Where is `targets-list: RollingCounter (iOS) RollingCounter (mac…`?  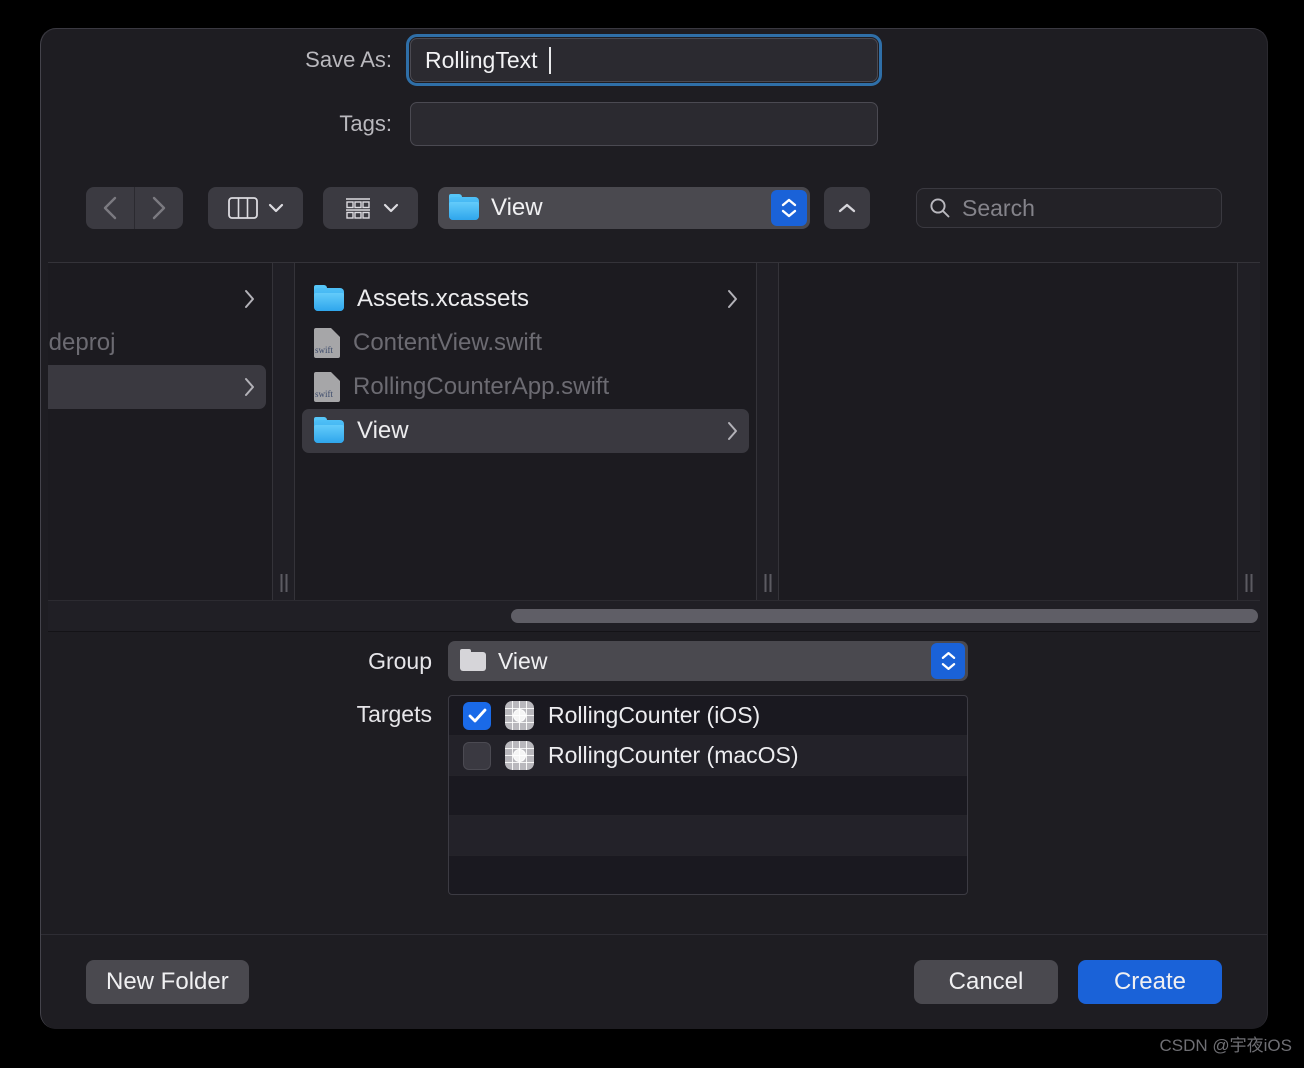 targets-list: RollingCounter (iOS) RollingCounter (mac… is located at coordinates (708, 795).